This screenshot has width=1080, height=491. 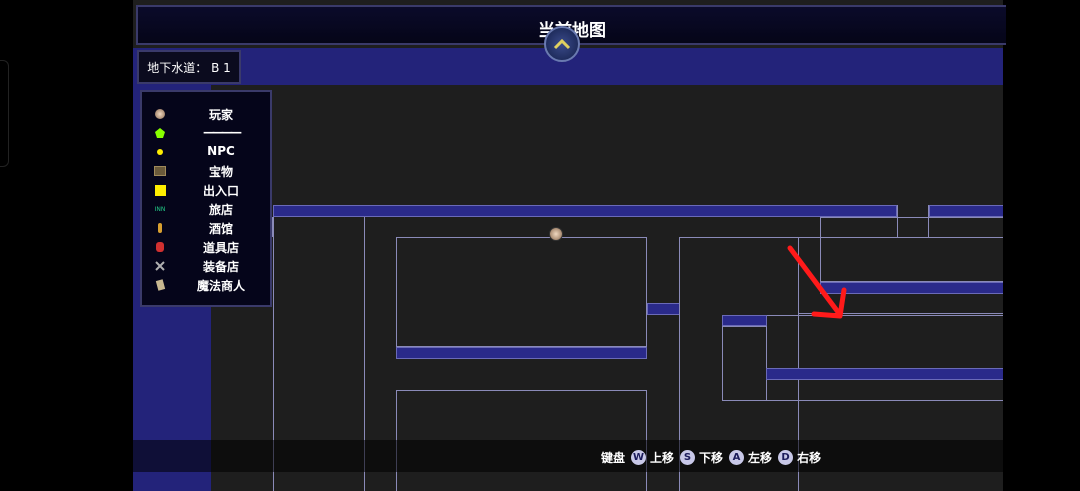 What do you see at coordinates (4, 113) in the screenshot?
I see `device-edge` at bounding box center [4, 113].